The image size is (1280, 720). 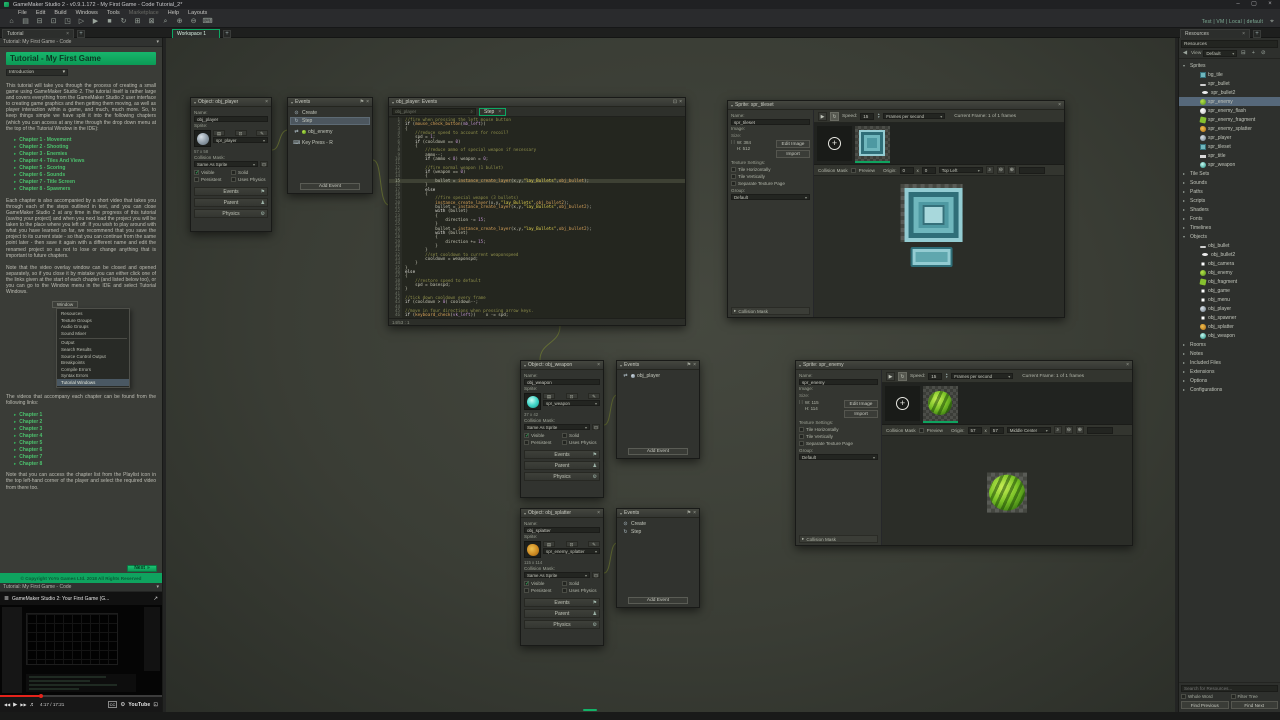 What do you see at coordinates (38, 33) in the screenshot?
I see `tab-tutorial: Tutorial ×` at bounding box center [38, 33].